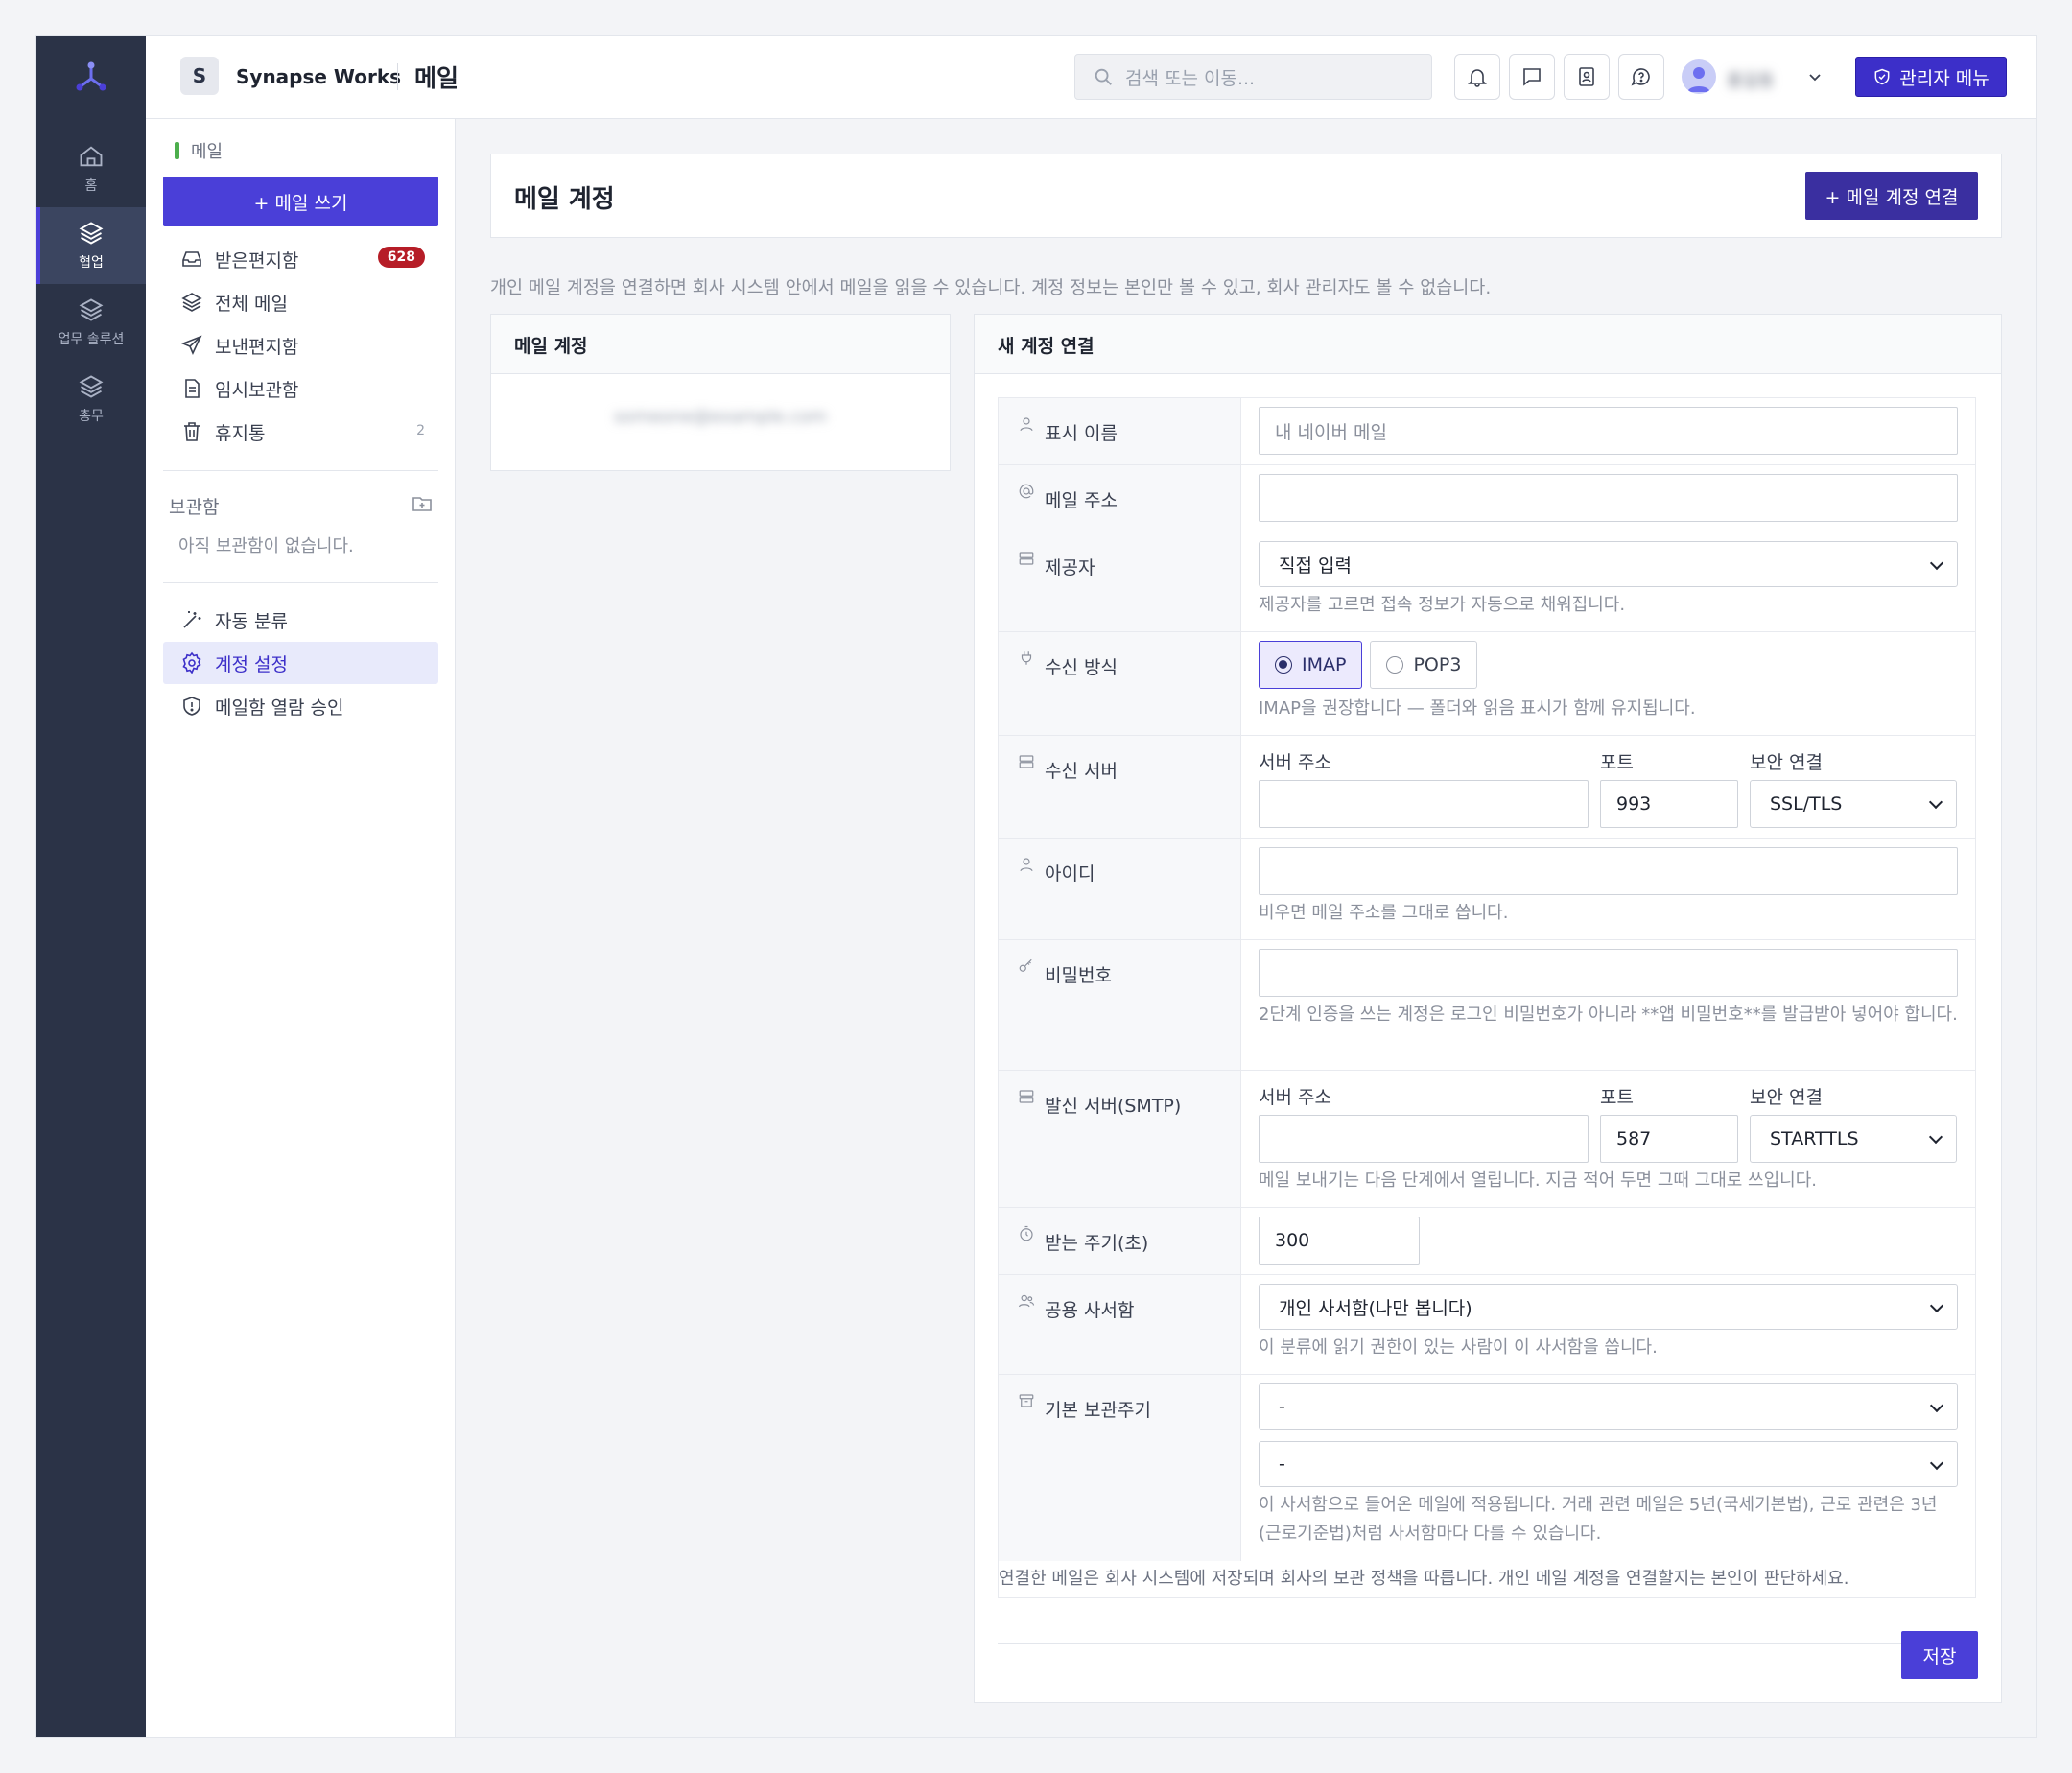 The height and width of the screenshot is (1773, 2072). Describe the element at coordinates (1532, 77) in the screenshot. I see `messages-button` at that location.